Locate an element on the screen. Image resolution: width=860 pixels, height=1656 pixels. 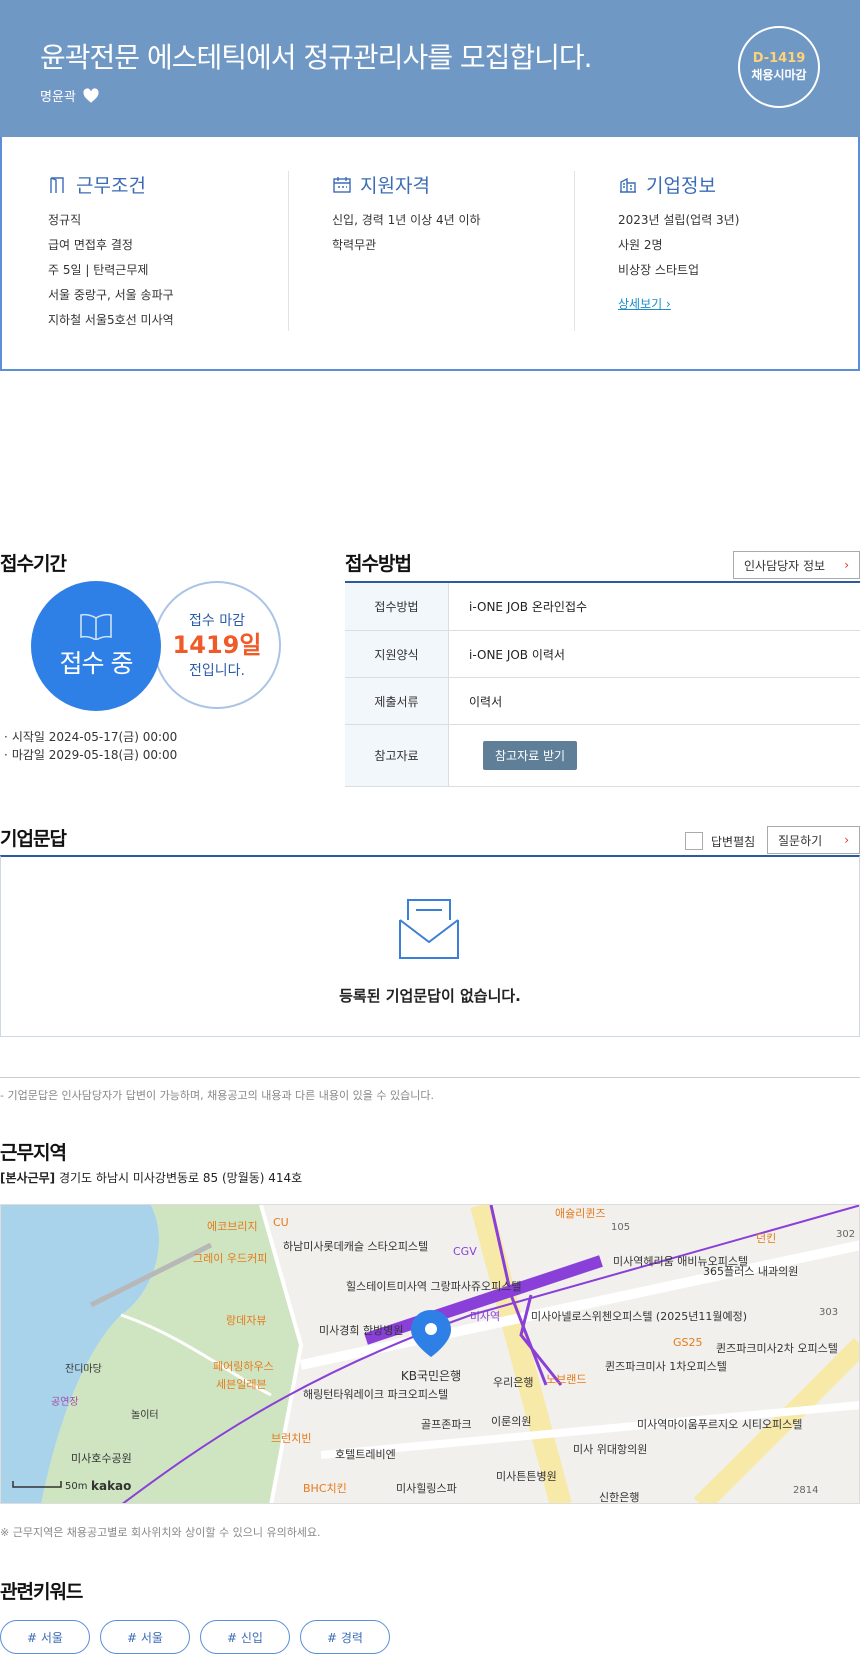
company-name-row: 명윤곽 is located at coordinates (70, 95).